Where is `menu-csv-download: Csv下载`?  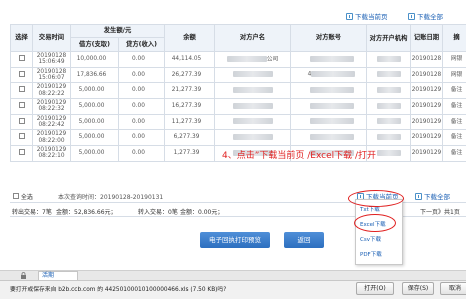
menu-csv-download: Csv下载 is located at coordinates (370, 239).